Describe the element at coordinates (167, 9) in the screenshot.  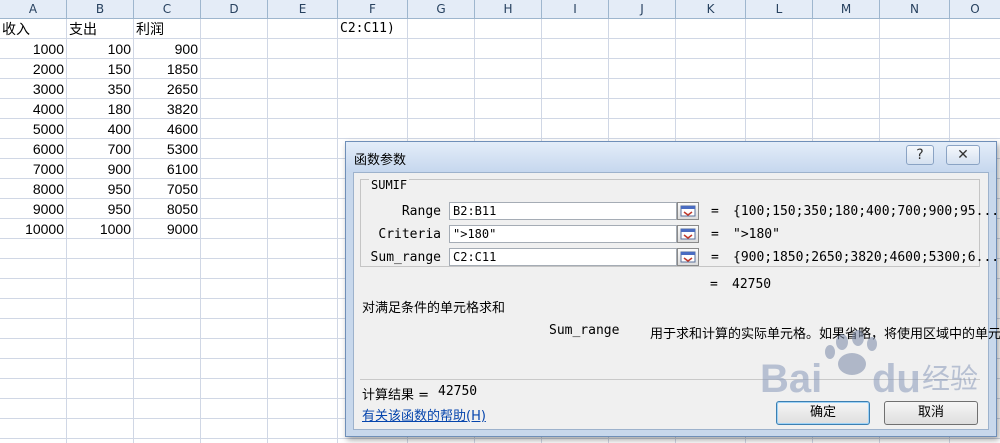
I see `column-header-c: C` at that location.